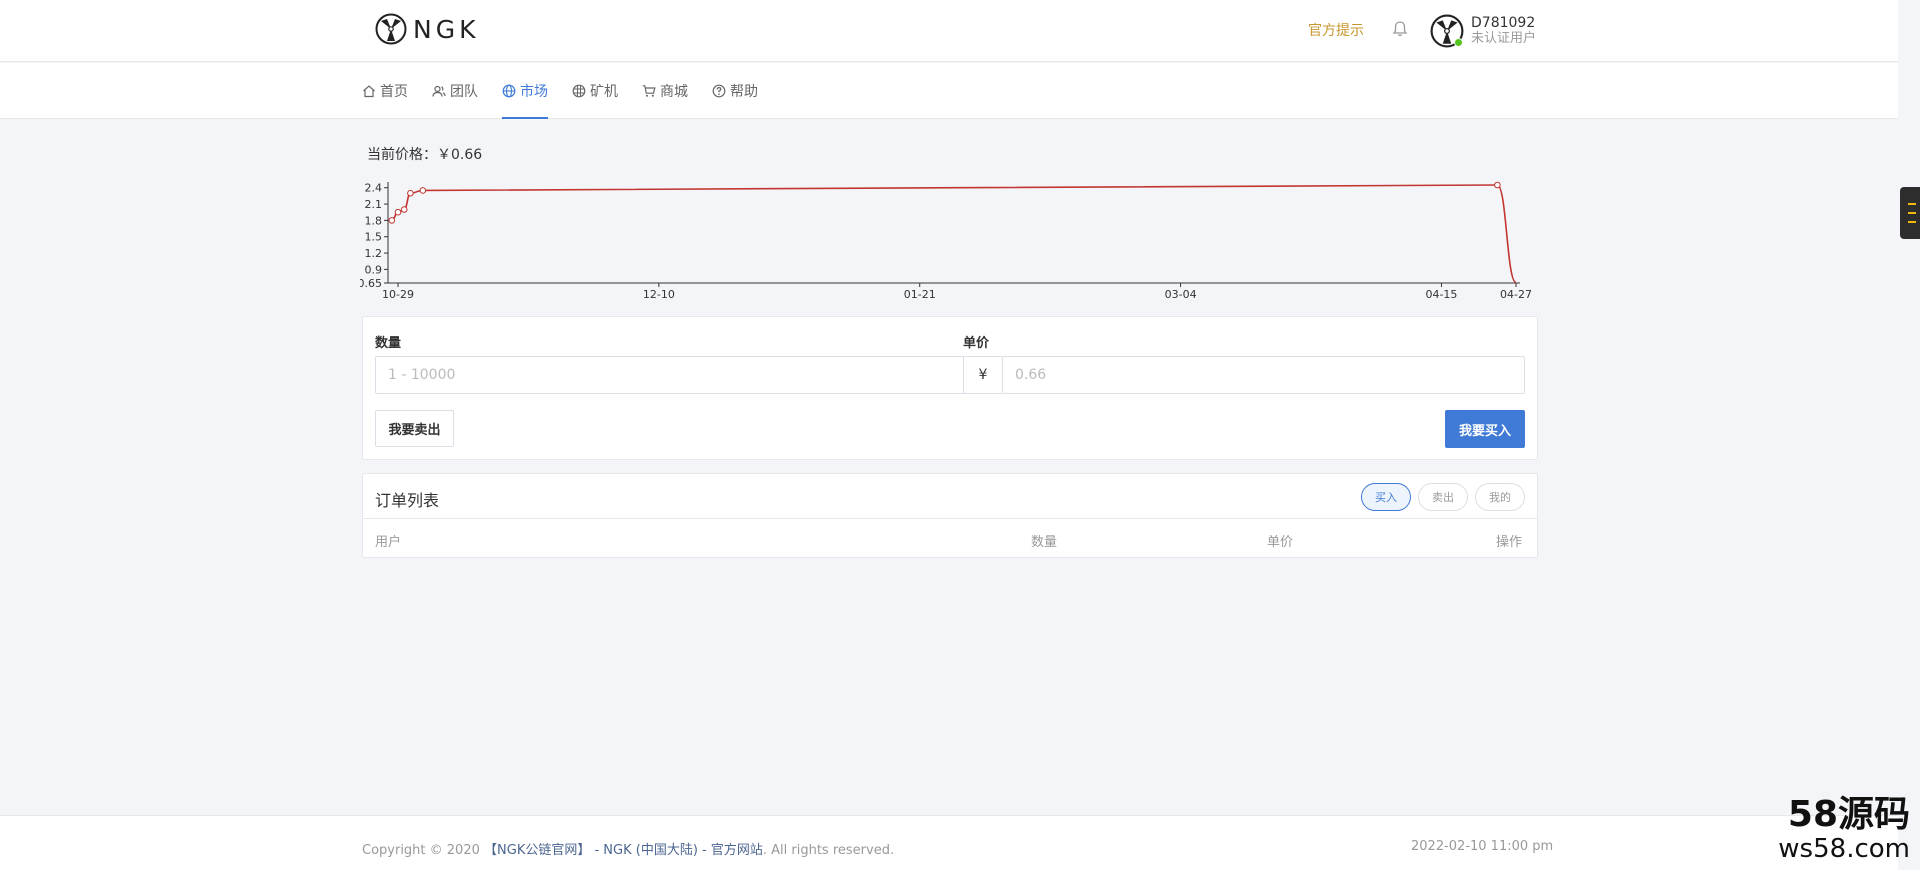  What do you see at coordinates (374, 188) in the screenshot?
I see `y-tick-label: 2.4` at bounding box center [374, 188].